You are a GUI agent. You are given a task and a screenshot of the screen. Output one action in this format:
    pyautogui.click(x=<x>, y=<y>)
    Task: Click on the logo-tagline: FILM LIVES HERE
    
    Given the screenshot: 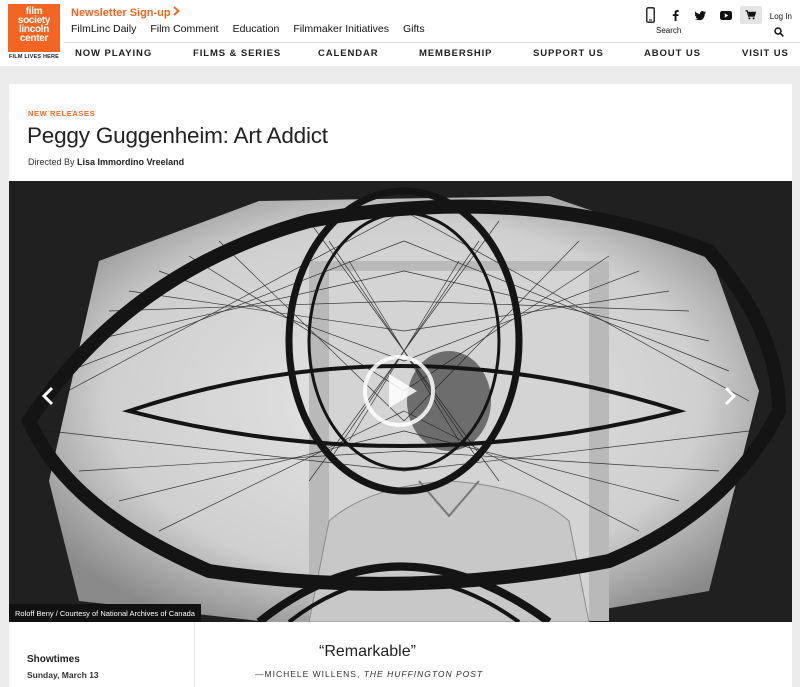 What is the action you would take?
    pyautogui.click(x=34, y=57)
    